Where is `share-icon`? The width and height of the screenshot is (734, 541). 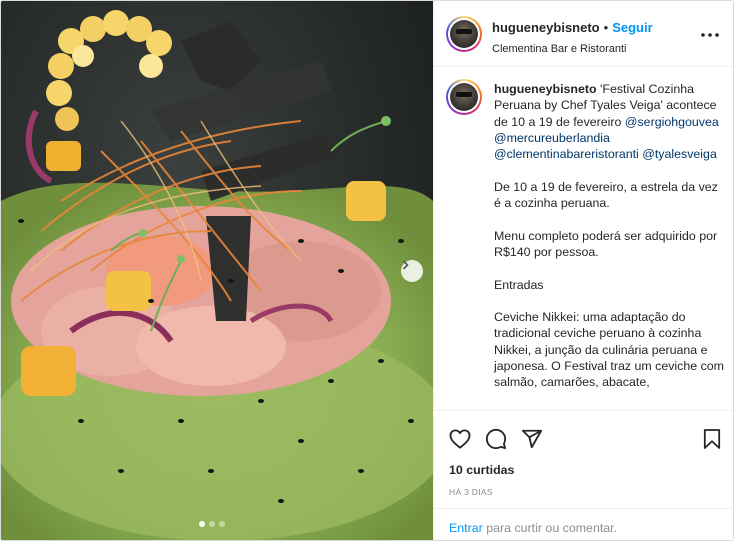 share-icon is located at coordinates (532, 439).